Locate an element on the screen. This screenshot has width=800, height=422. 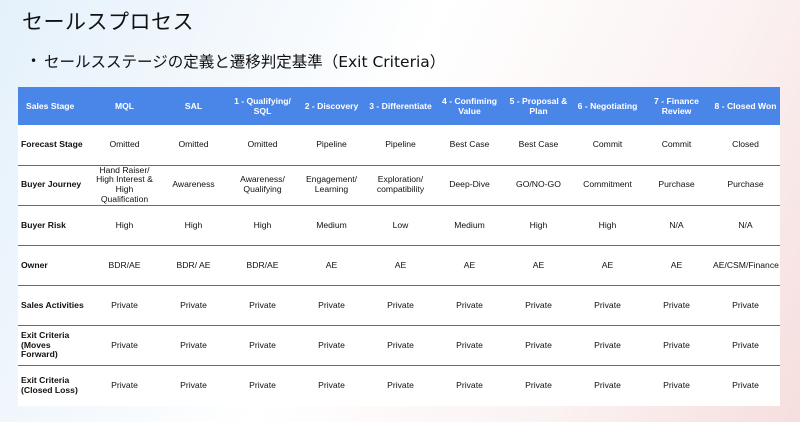
row-header-cell: Buyer Journey is located at coordinates (54, 185).